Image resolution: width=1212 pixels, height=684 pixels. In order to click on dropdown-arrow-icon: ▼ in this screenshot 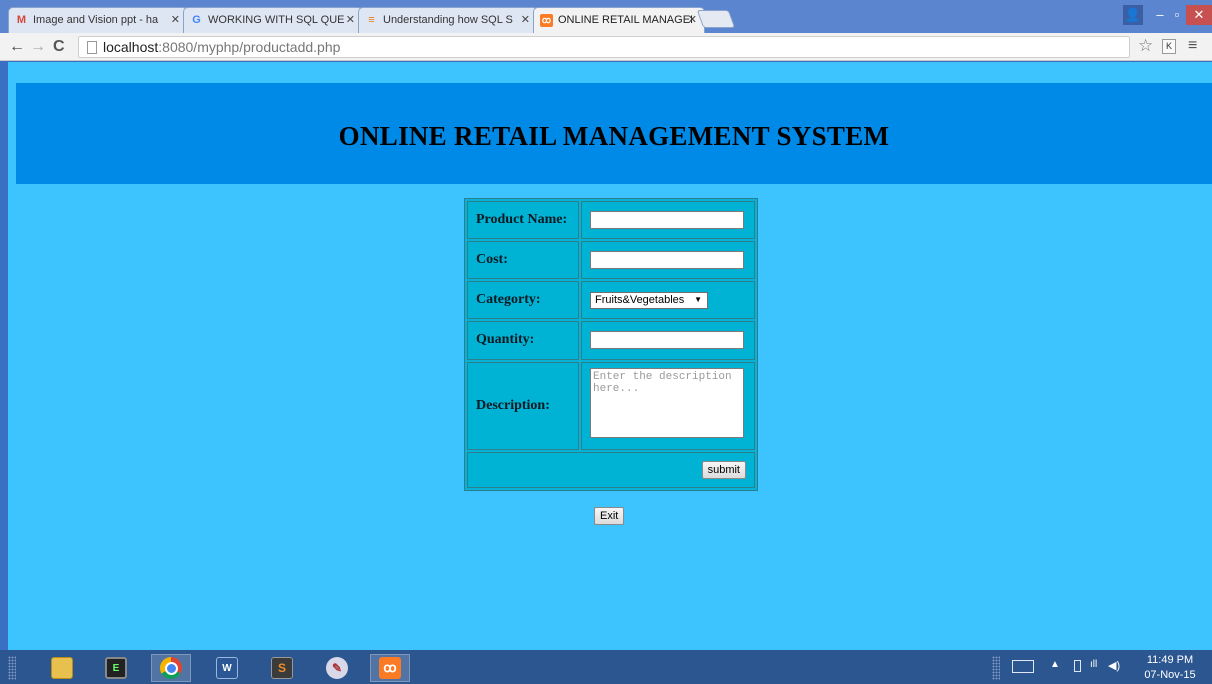, I will do `click(698, 299)`.